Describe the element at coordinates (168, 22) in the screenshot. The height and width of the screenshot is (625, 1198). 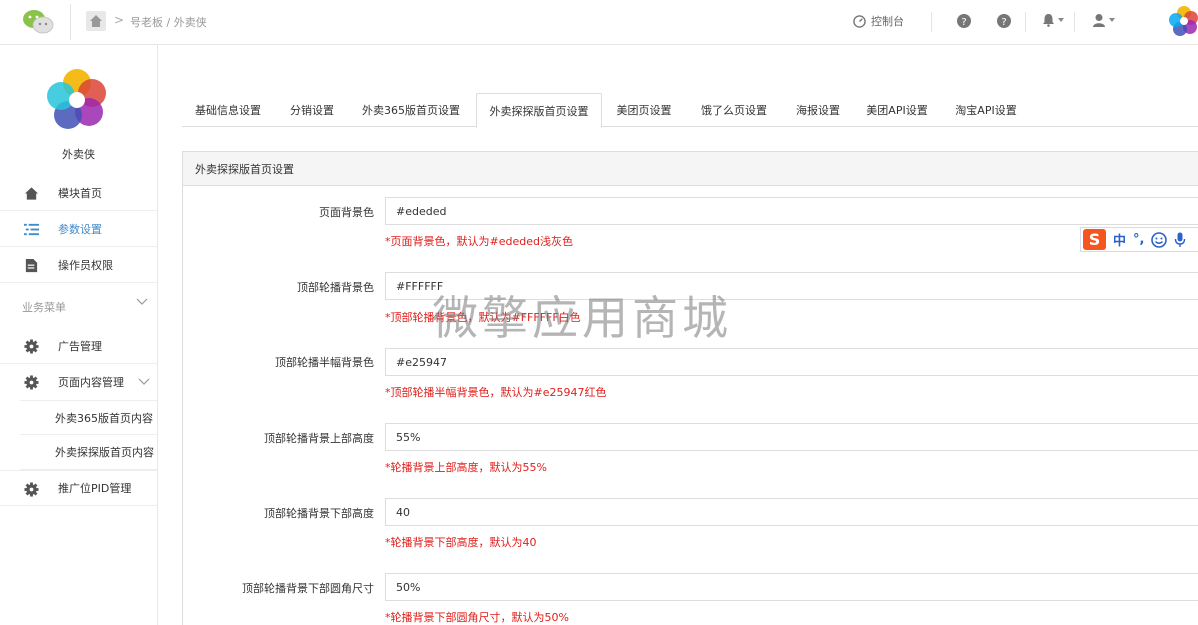
I see `breadcrumb: 号老板 / 外卖侠` at that location.